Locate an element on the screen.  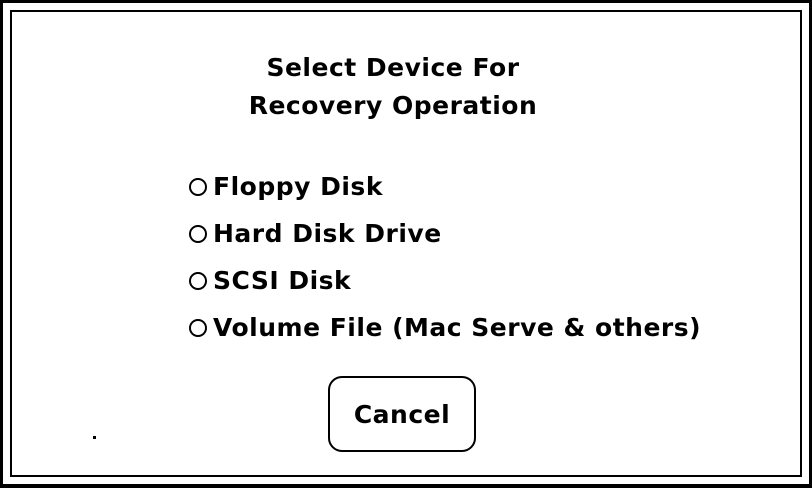
dialog-title-line1: Select Device For is located at coordinates (393, 67).